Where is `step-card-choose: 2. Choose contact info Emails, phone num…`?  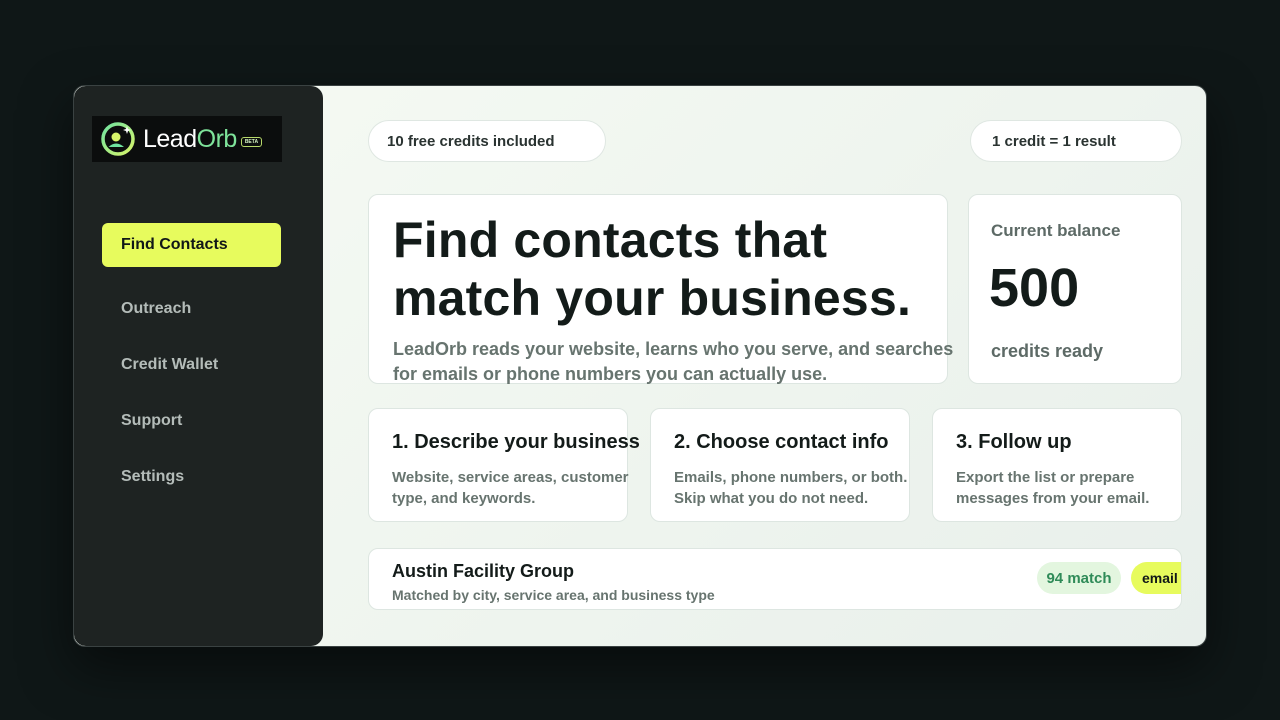 step-card-choose: 2. Choose contact info Emails, phone num… is located at coordinates (780, 465).